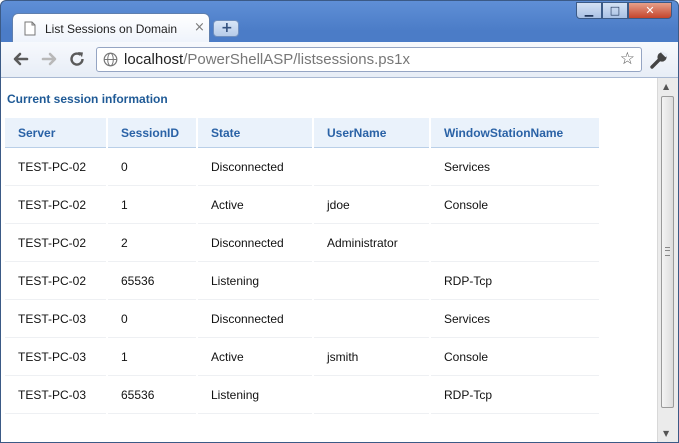 The height and width of the screenshot is (443, 679). Describe the element at coordinates (110, 59) in the screenshot. I see `globe-icon` at that location.